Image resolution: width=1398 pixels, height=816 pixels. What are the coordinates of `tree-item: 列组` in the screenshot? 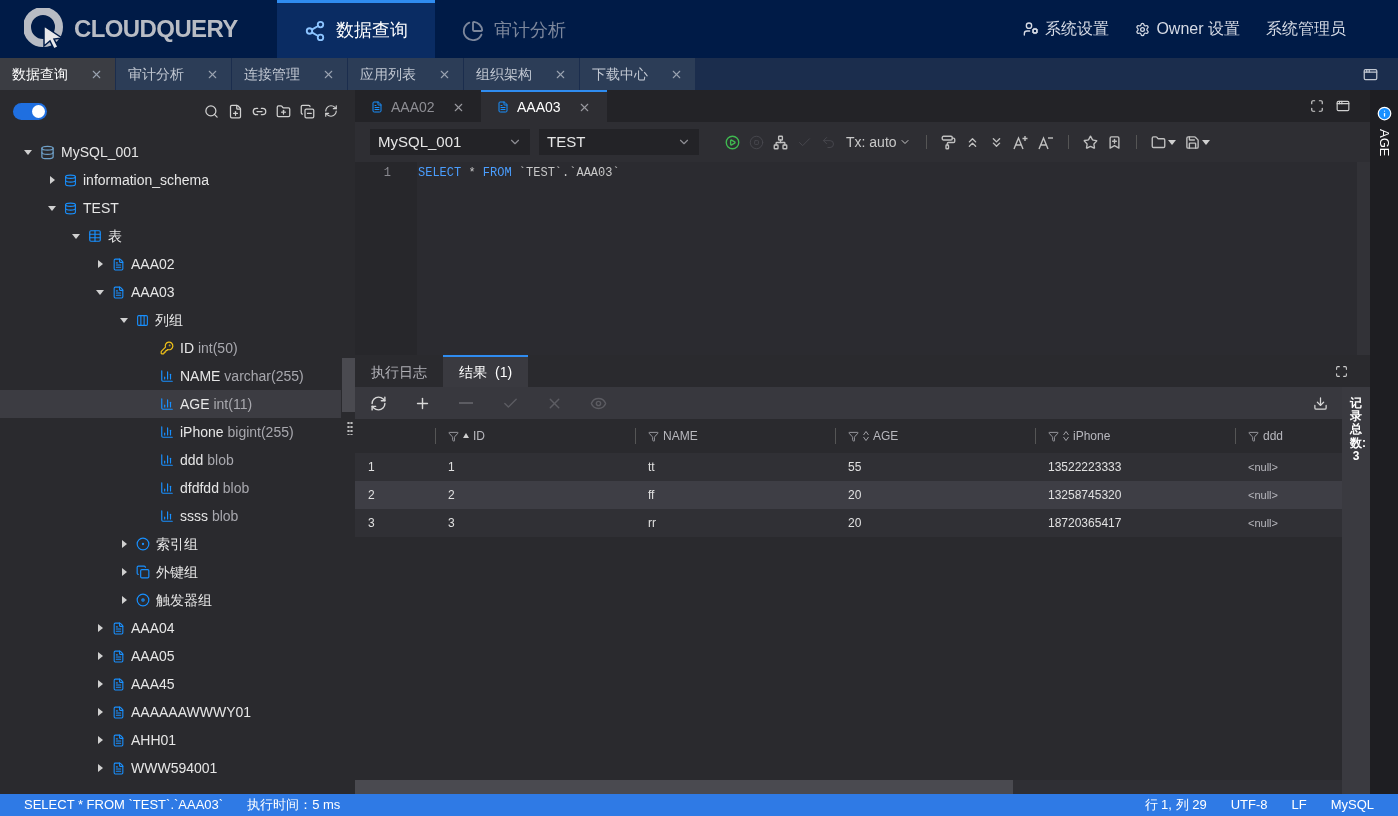 It's located at (170, 320).